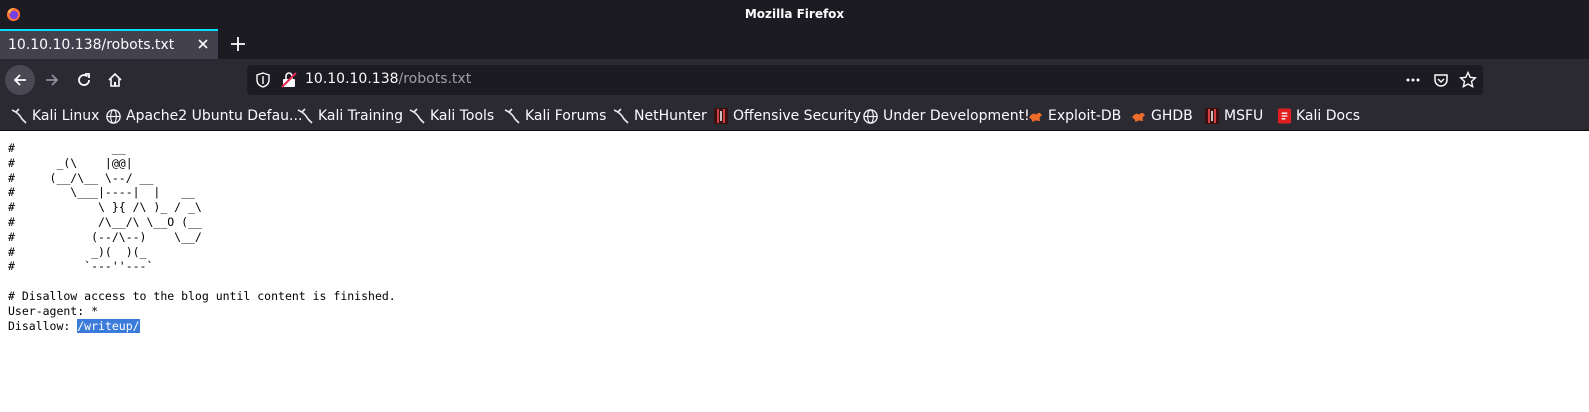 Image resolution: width=1589 pixels, height=412 pixels. I want to click on url-text: 10.10.10.138/robots.txt, so click(388, 79).